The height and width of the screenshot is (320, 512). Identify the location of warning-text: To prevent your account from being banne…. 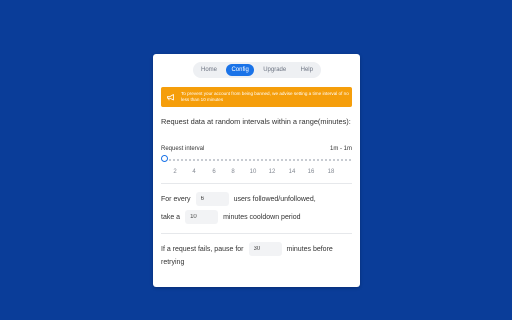
(265, 96).